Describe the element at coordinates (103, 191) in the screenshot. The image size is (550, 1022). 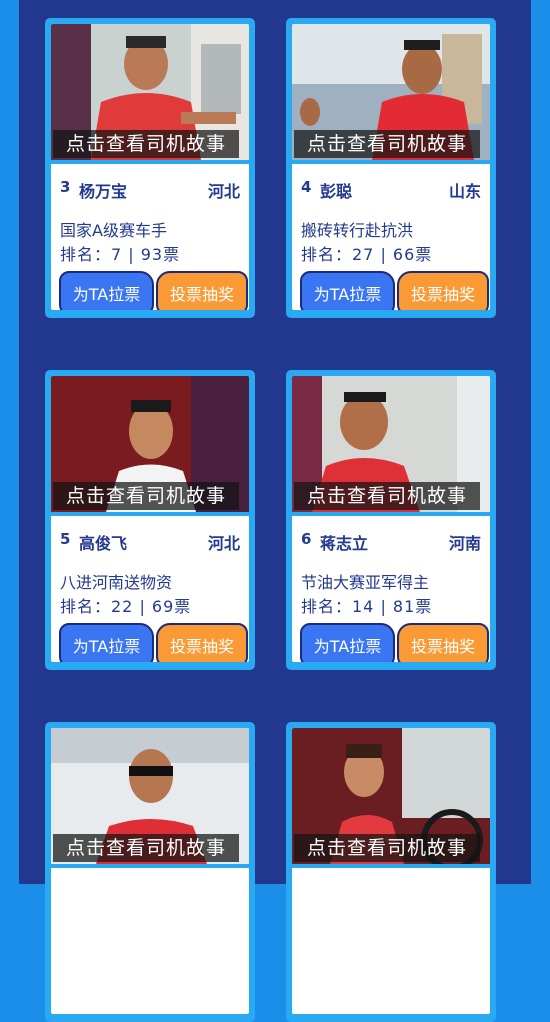
I see `driver-name: 杨万宝` at that location.